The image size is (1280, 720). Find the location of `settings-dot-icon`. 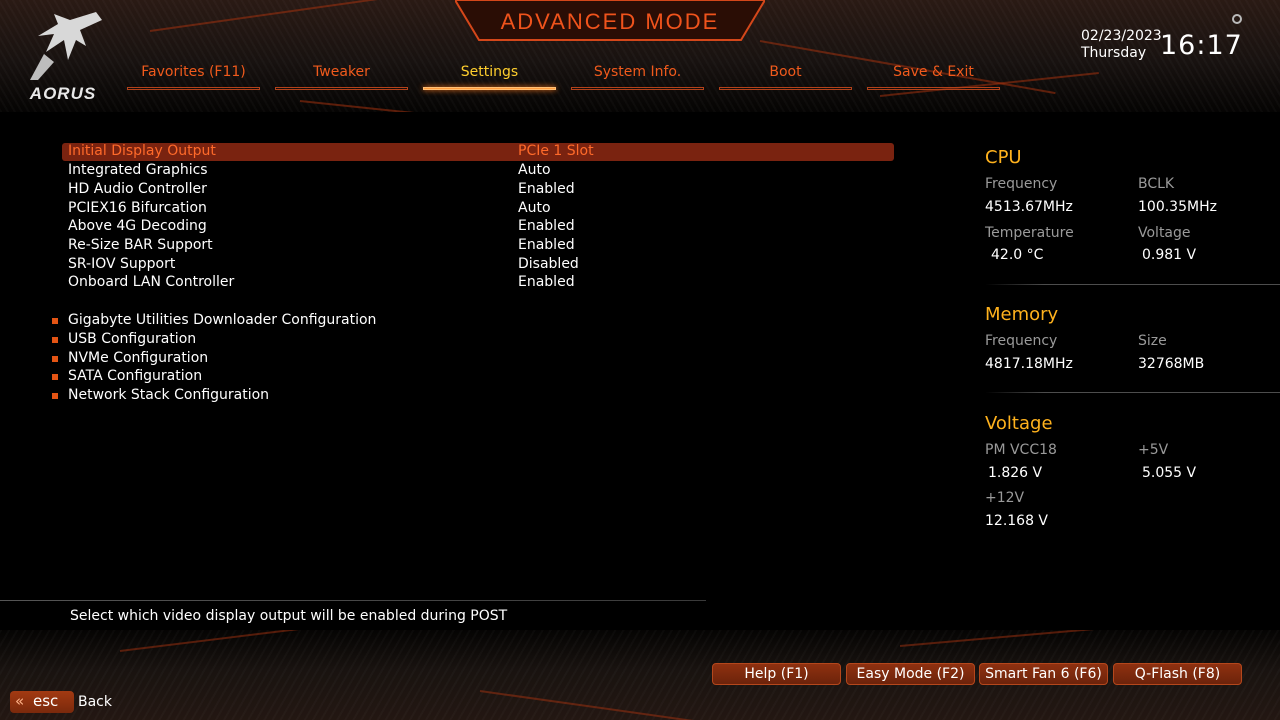

settings-dot-icon is located at coordinates (1237, 19).